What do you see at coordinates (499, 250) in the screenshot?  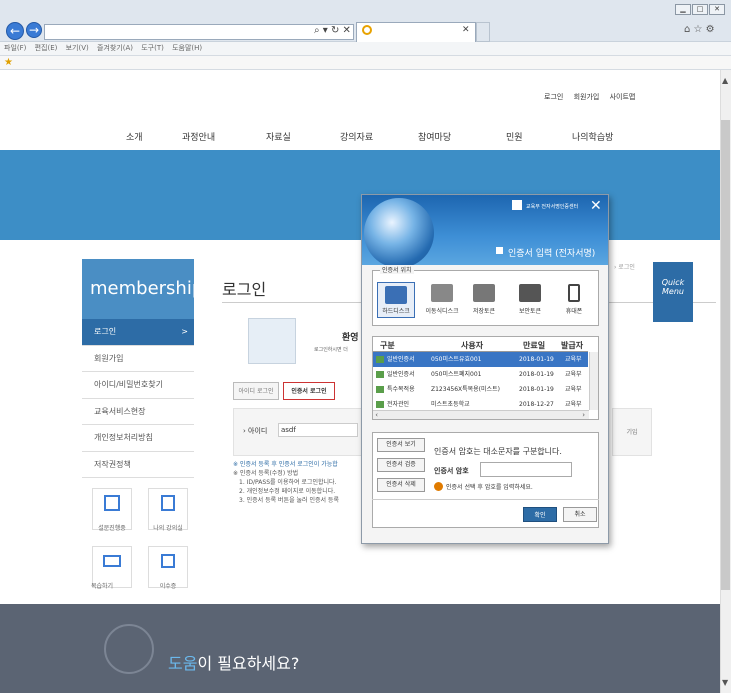 I see `dialog-title-icon` at bounding box center [499, 250].